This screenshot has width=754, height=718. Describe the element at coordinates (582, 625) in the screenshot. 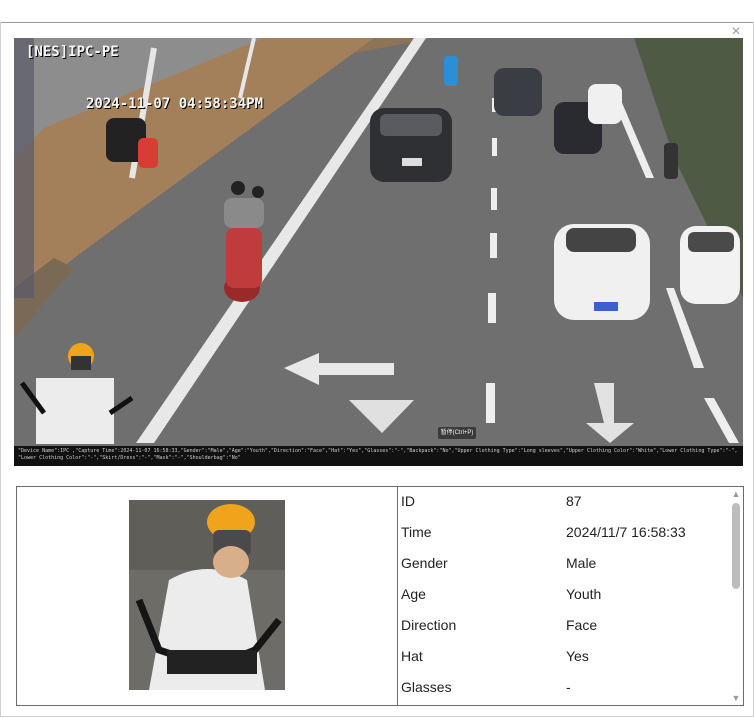

I see `attr-value: Face` at that location.